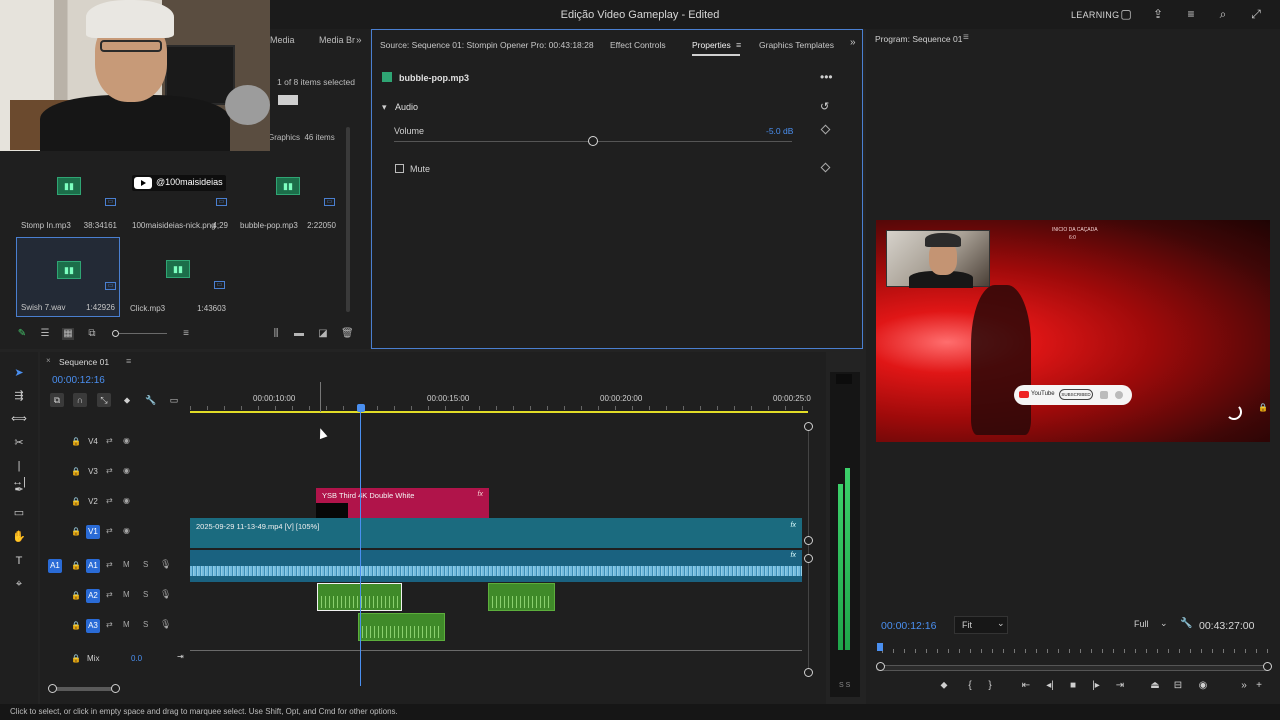 The image size is (1280, 720). I want to click on track-select-tool-icon: ⇶, so click(19, 396).